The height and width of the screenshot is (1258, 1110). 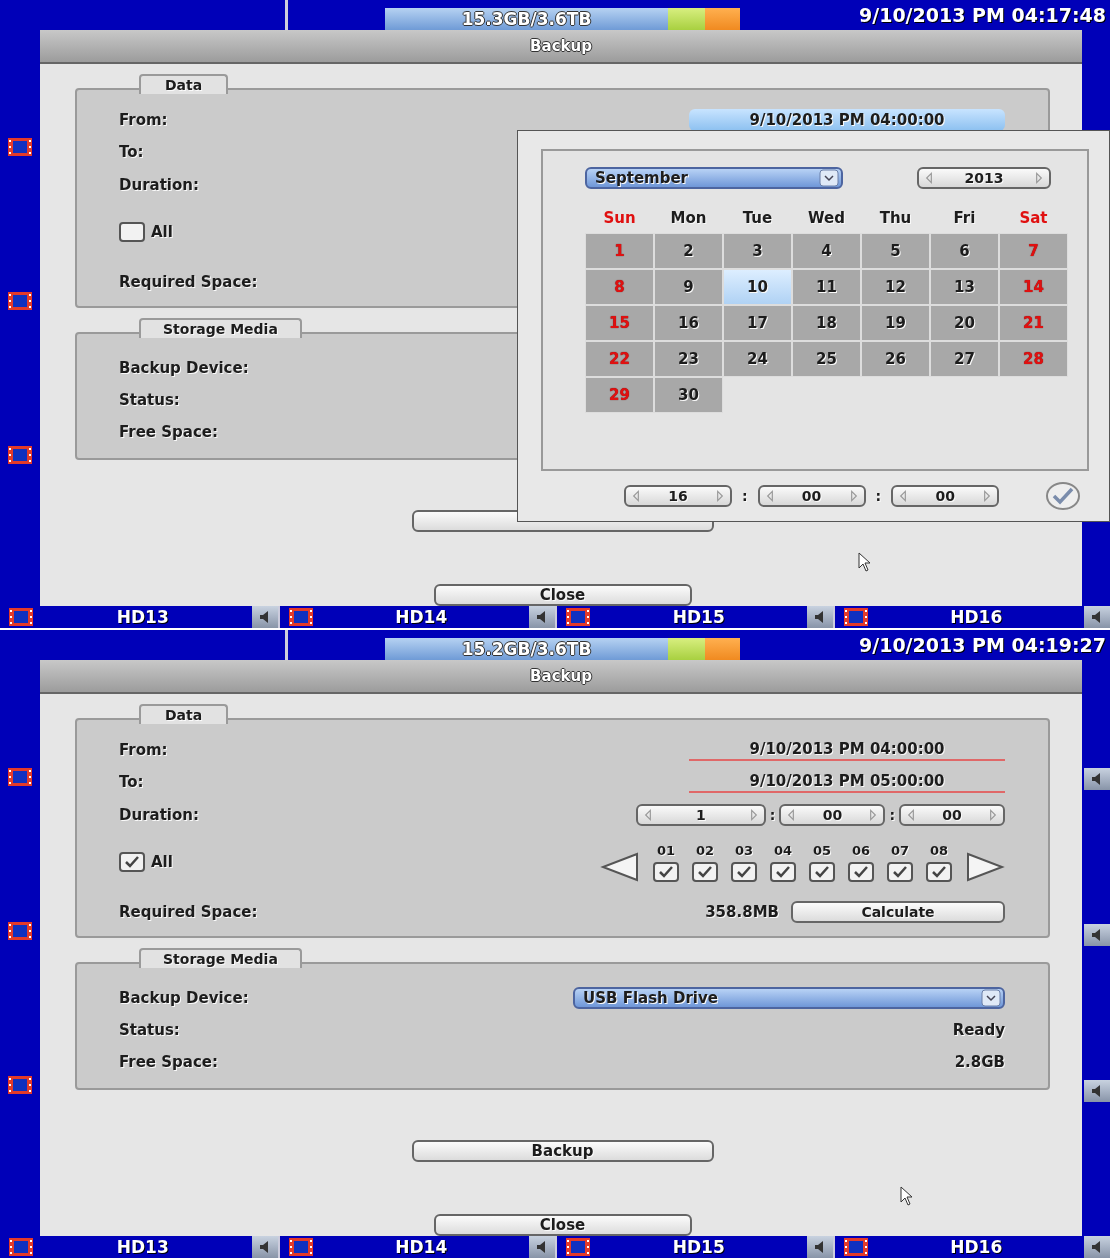 What do you see at coordinates (976, 617) in the screenshot?
I see `channel-name: HD16` at bounding box center [976, 617].